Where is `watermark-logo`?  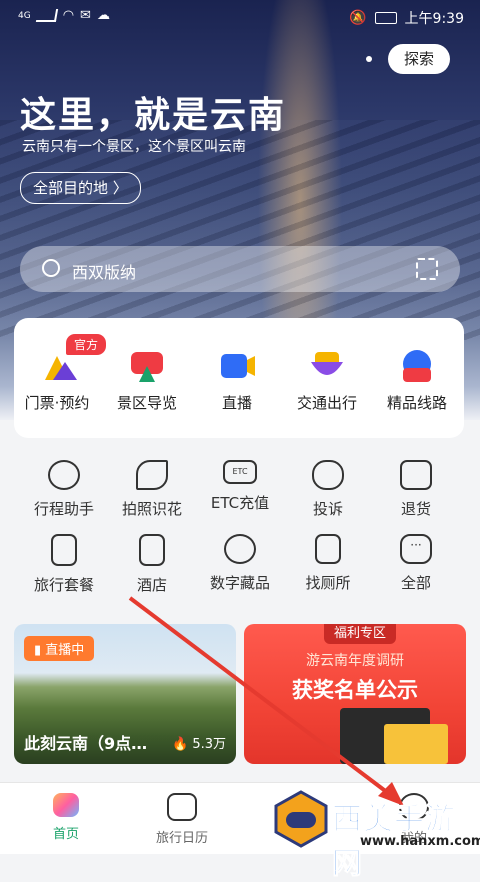 watermark-logo is located at coordinates (301, 819).